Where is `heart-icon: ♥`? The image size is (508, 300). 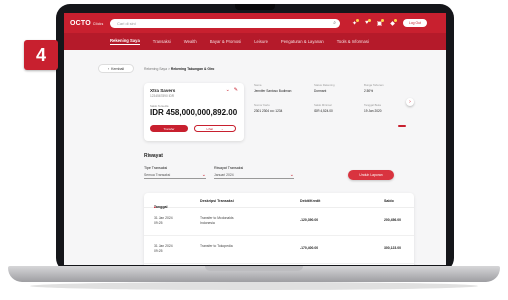
heart-icon: ♥ is located at coordinates (367, 22).